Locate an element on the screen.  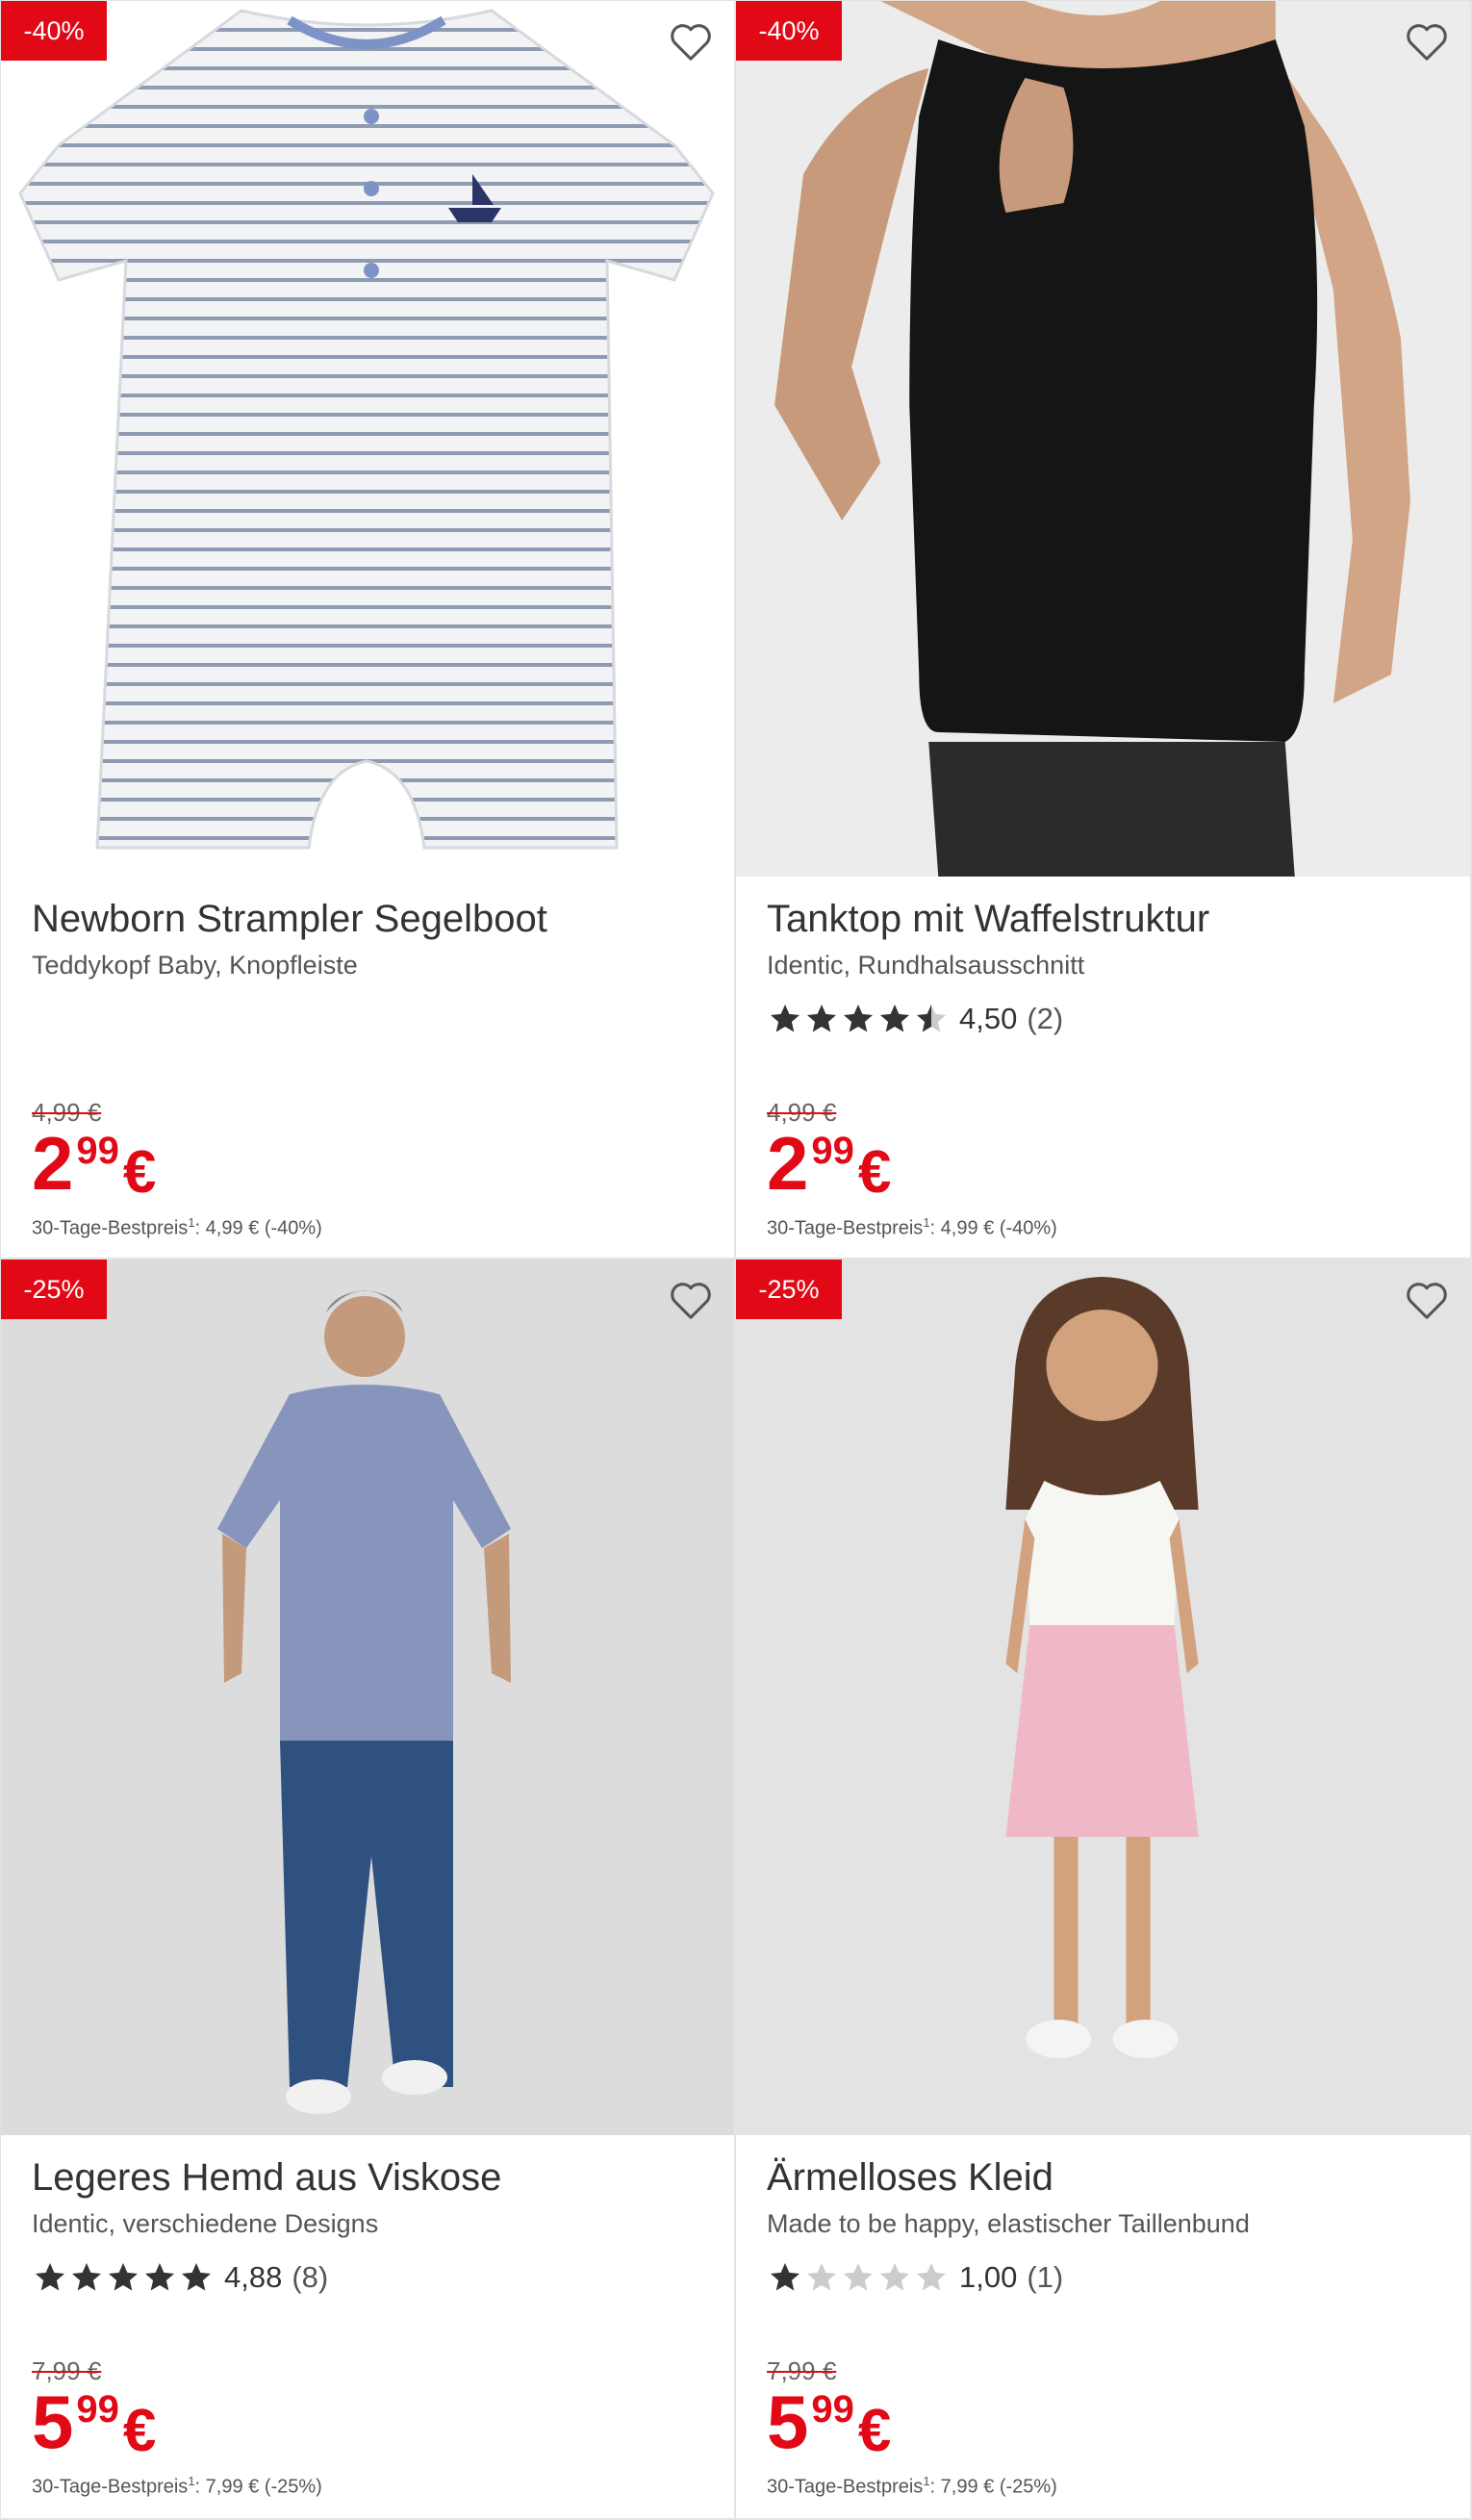
star-half-icon is located at coordinates (931, 1019).